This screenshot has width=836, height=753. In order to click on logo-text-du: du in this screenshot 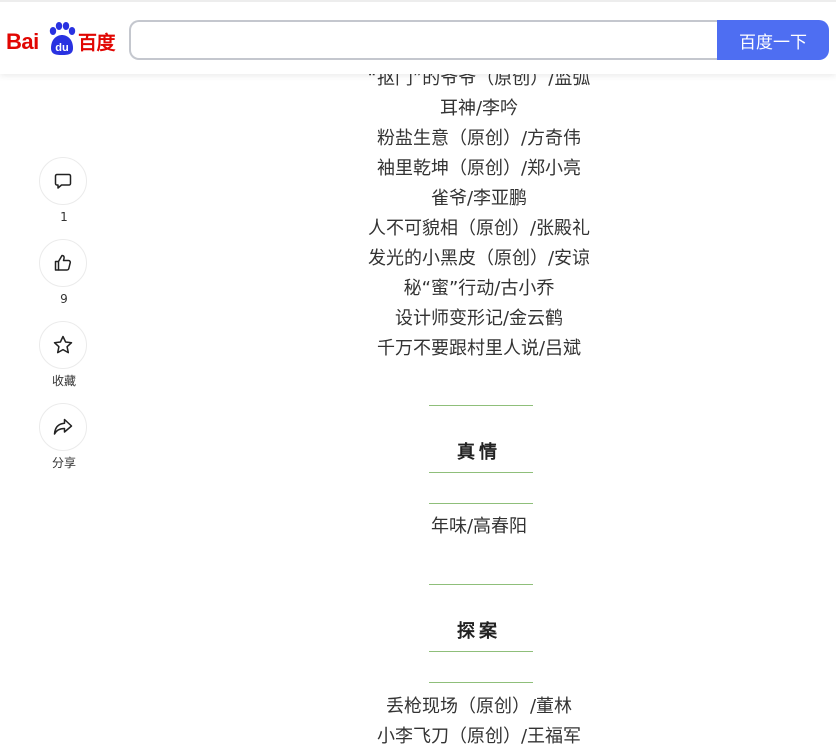, I will do `click(61, 48)`.